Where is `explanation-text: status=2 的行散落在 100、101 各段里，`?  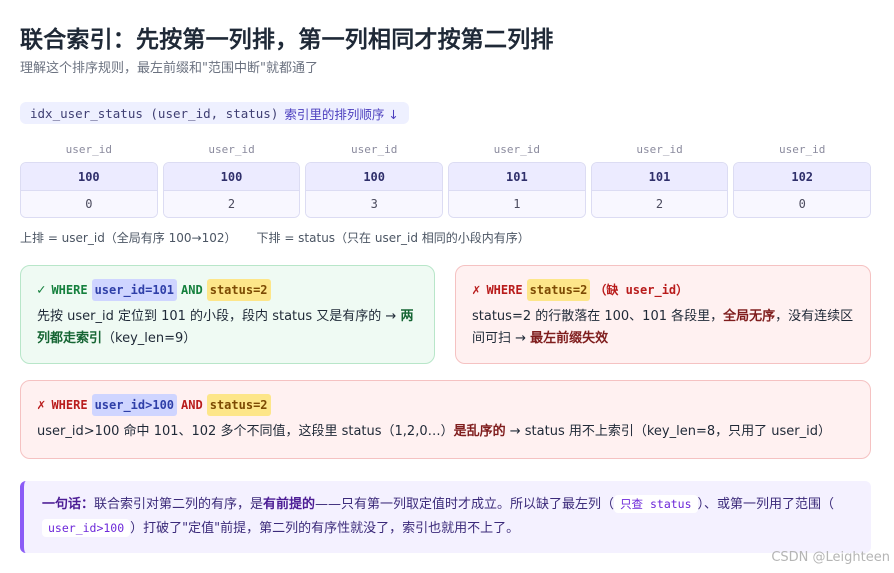
explanation-text: status=2 的行散落在 100、101 各段里， is located at coordinates (598, 316).